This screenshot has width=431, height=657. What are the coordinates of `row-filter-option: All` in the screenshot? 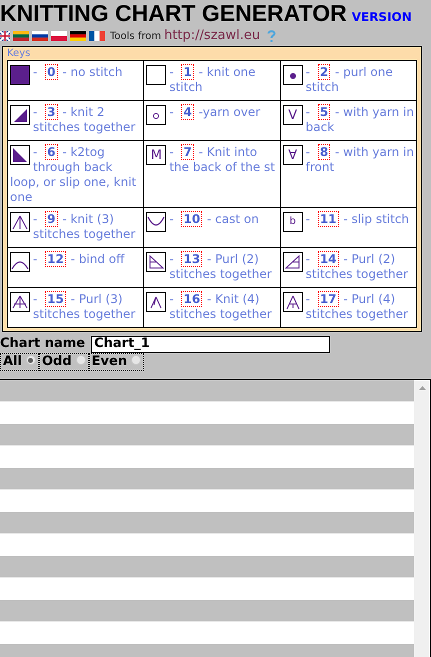 It's located at (19, 362).